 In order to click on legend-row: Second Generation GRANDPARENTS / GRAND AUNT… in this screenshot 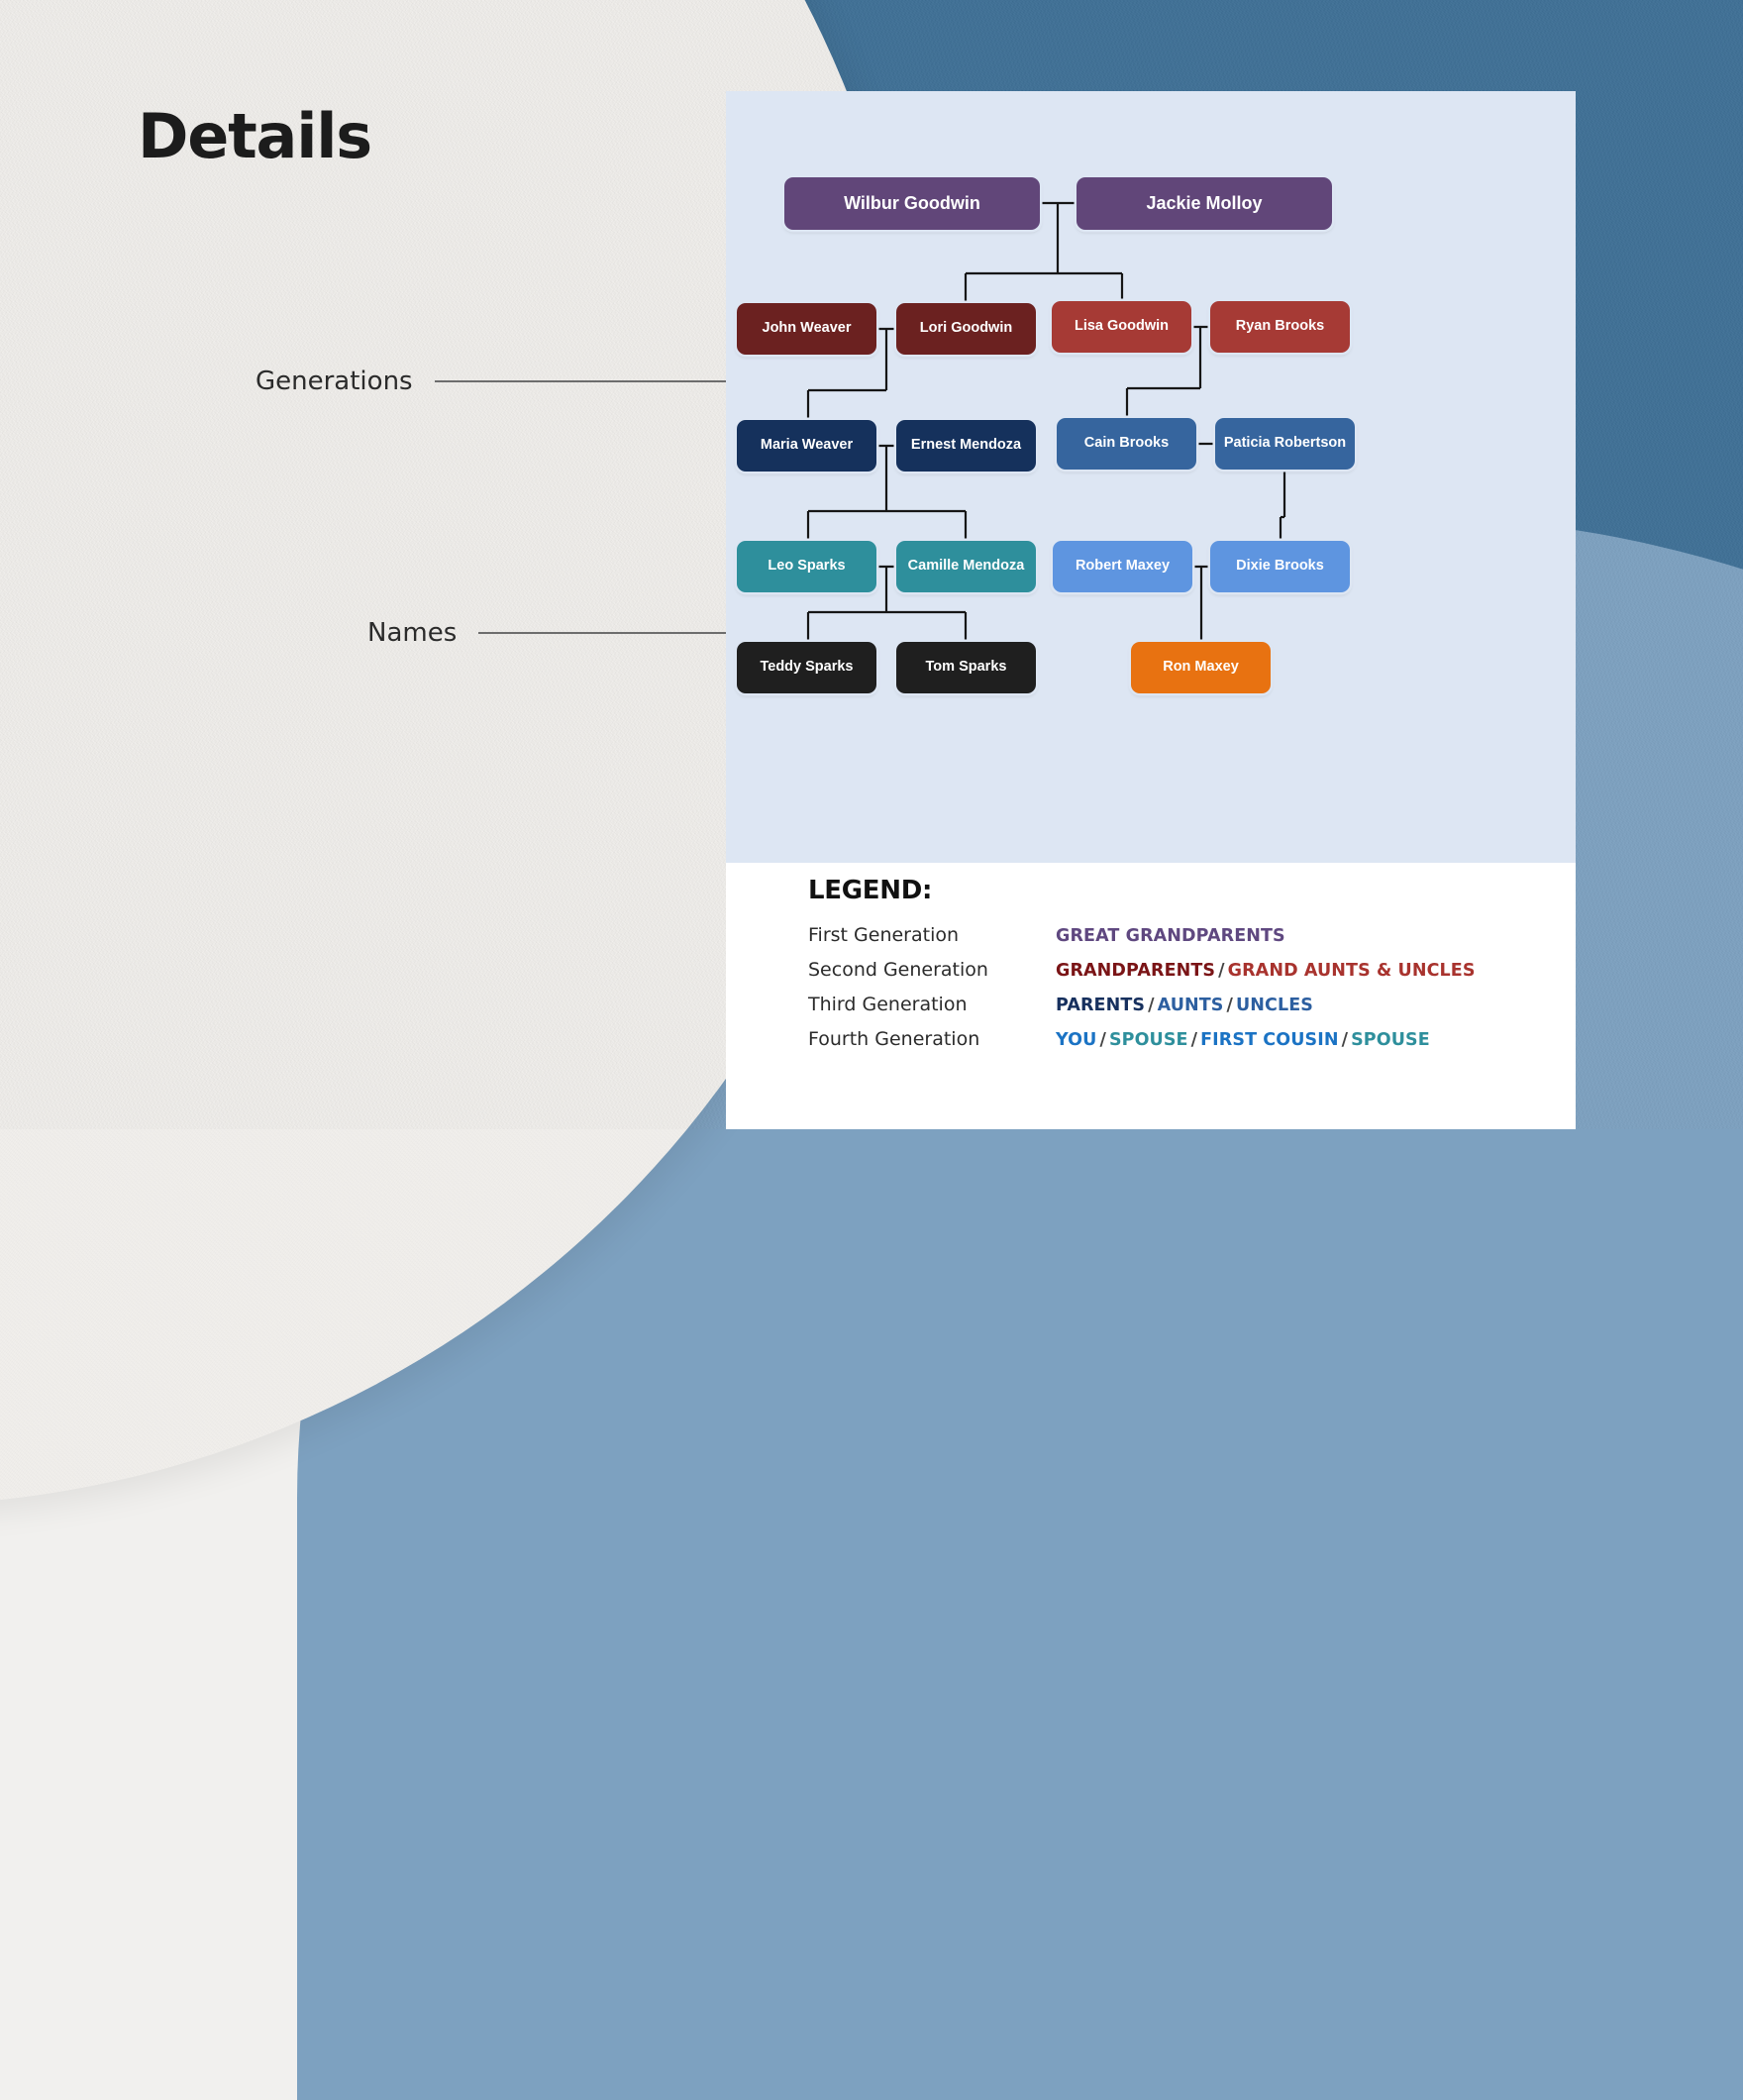, I will do `click(1164, 970)`.